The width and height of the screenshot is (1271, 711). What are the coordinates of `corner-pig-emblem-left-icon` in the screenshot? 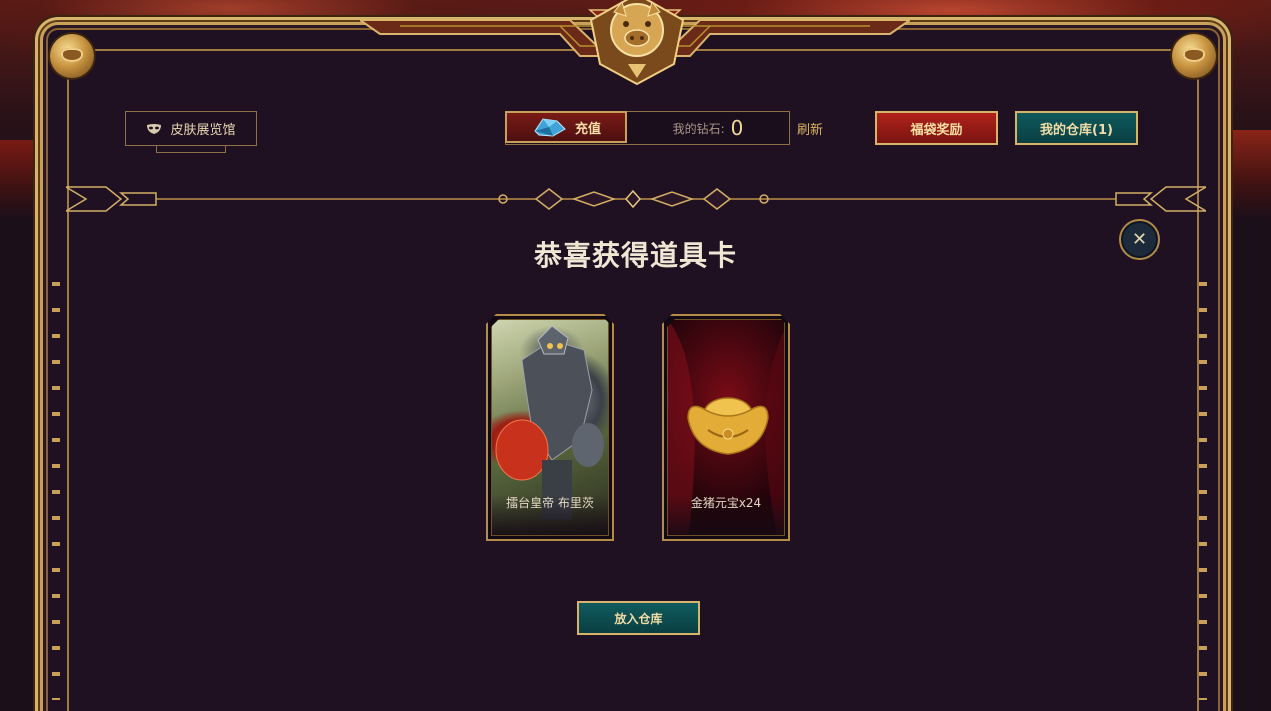 It's located at (72, 56).